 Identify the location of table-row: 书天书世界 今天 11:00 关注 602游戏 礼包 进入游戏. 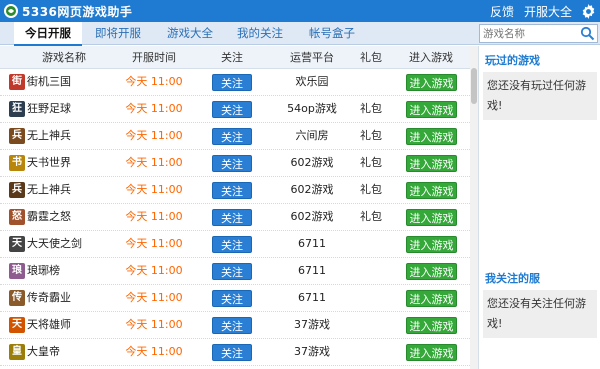
(235, 163).